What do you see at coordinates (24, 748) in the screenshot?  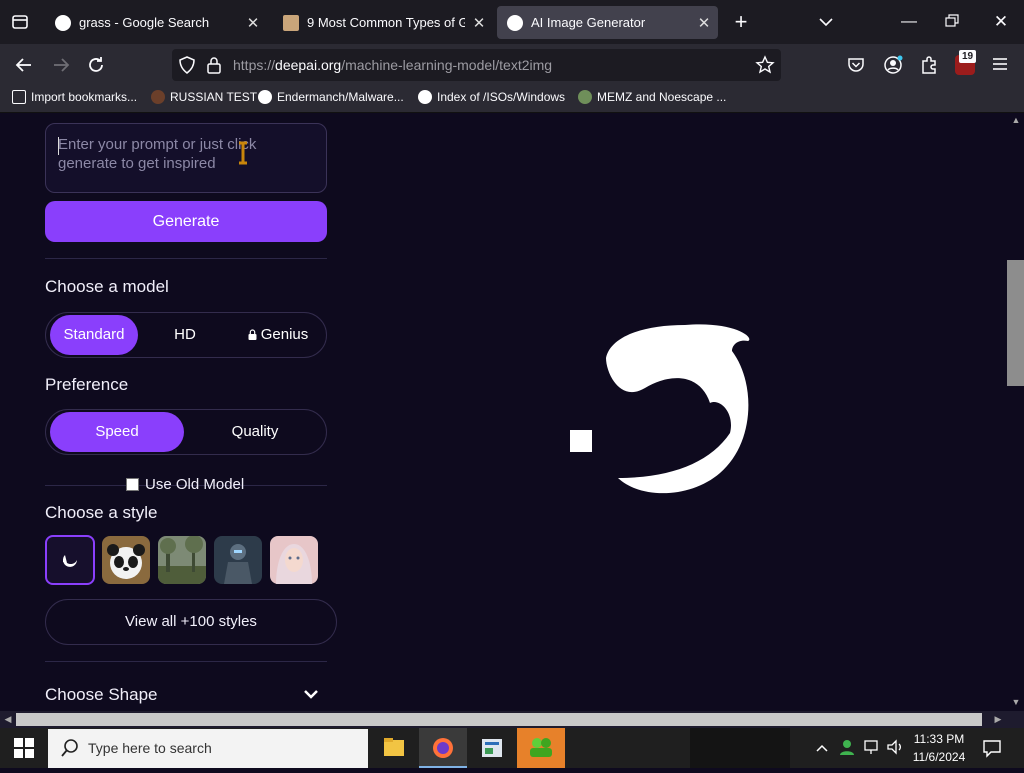 I see `windows-start-icon` at bounding box center [24, 748].